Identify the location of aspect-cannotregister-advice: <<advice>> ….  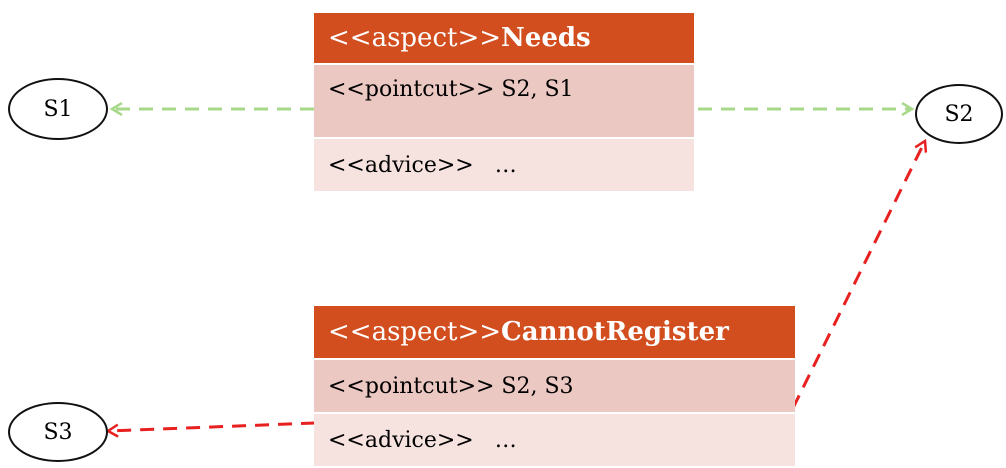
(422, 440).